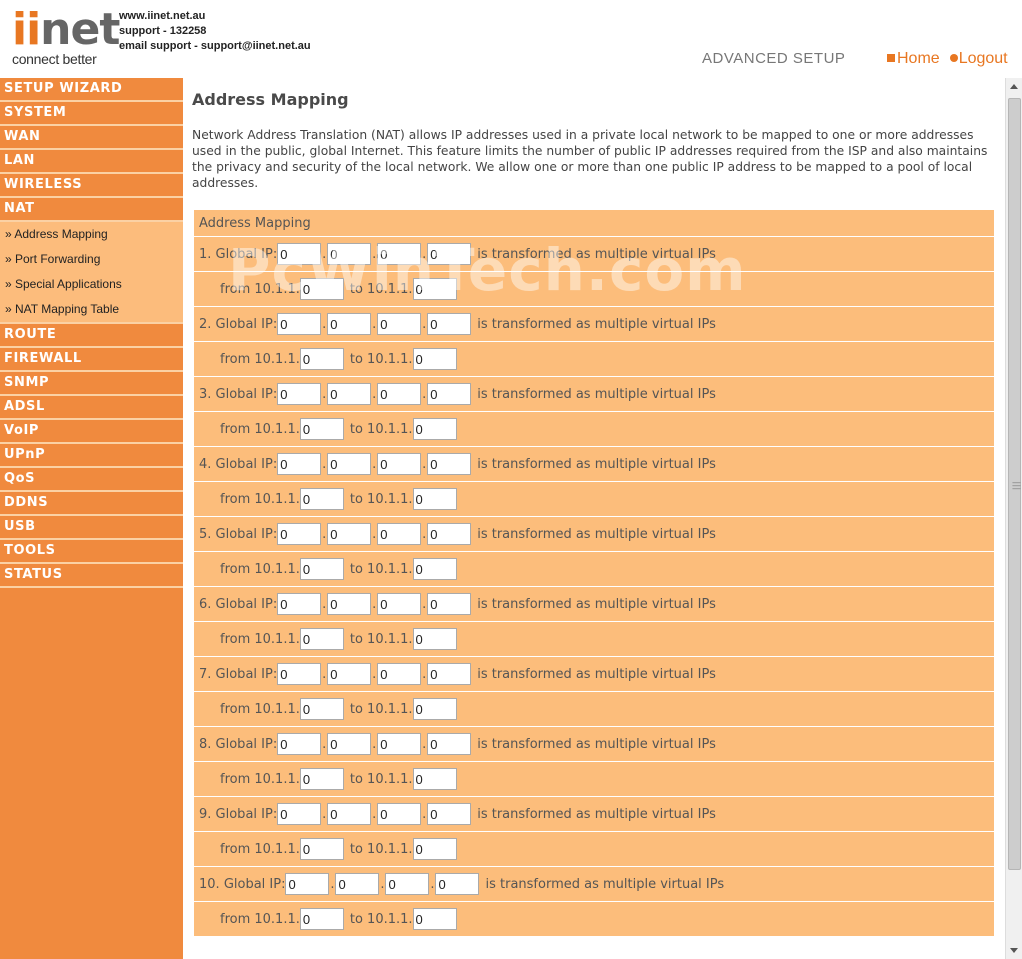  Describe the element at coordinates (321, 709) in the screenshot. I see `local-from-7-input` at that location.